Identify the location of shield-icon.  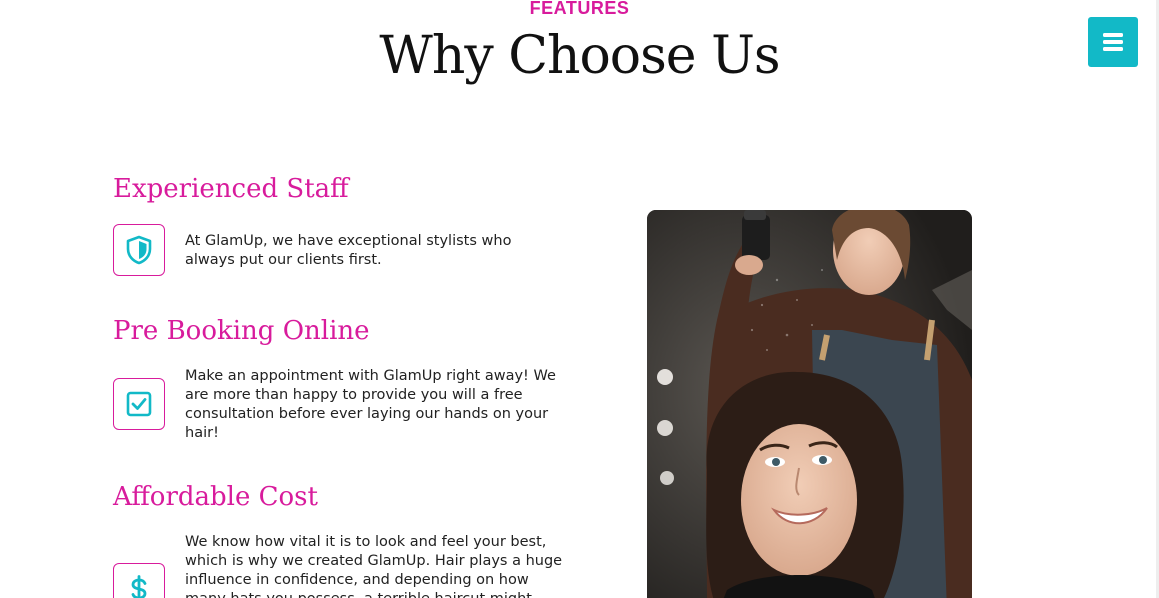
(139, 250).